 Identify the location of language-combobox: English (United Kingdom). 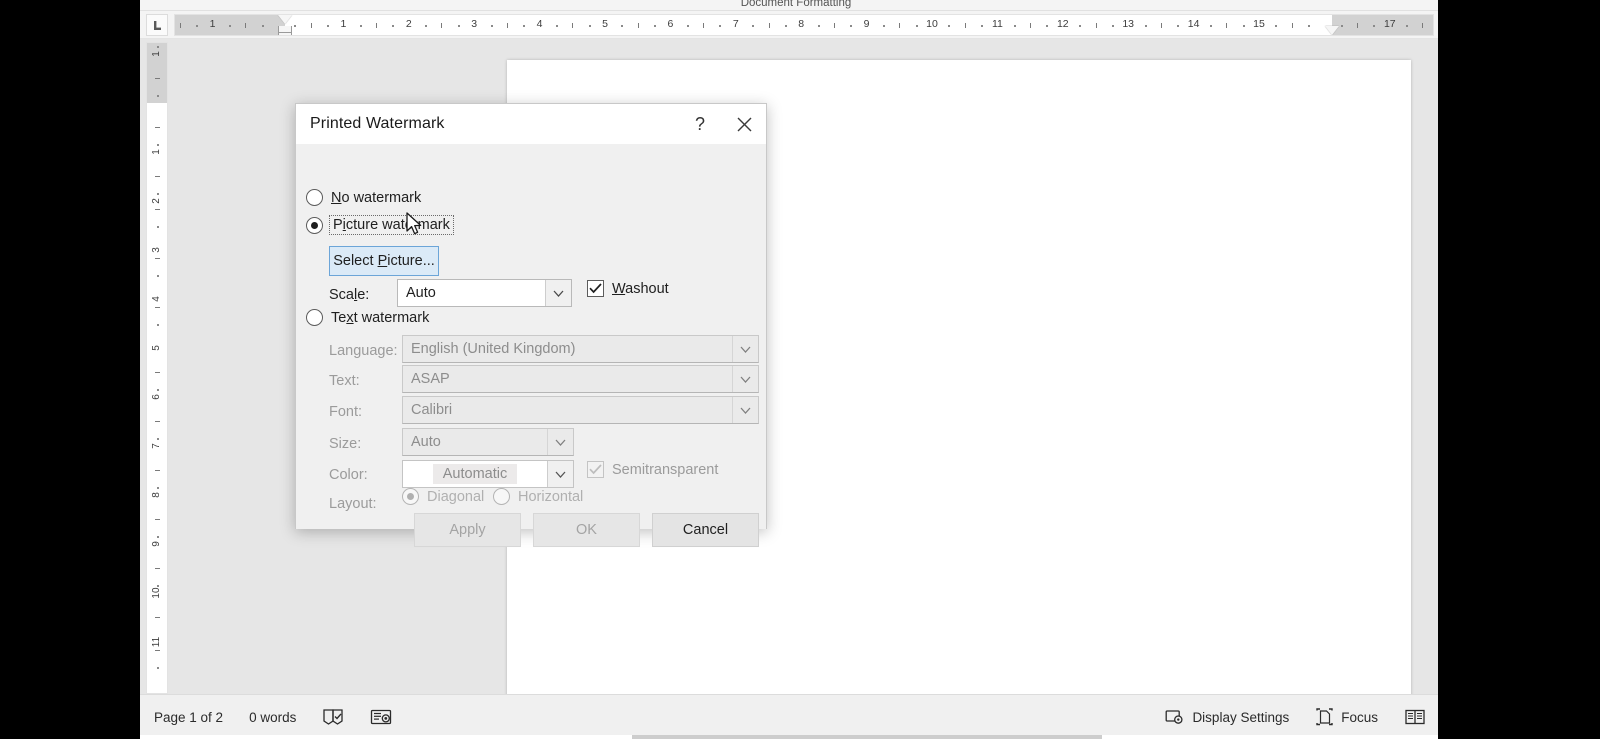
(580, 349).